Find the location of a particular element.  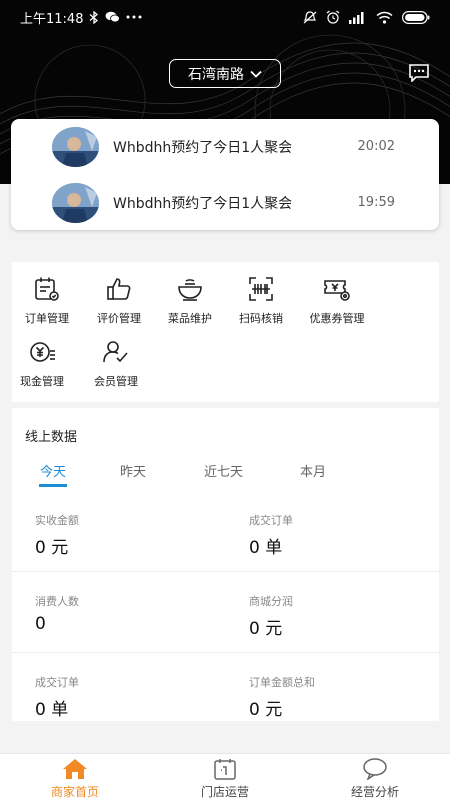

nav-merchant-home: 商家首页 is located at coordinates (75, 779).